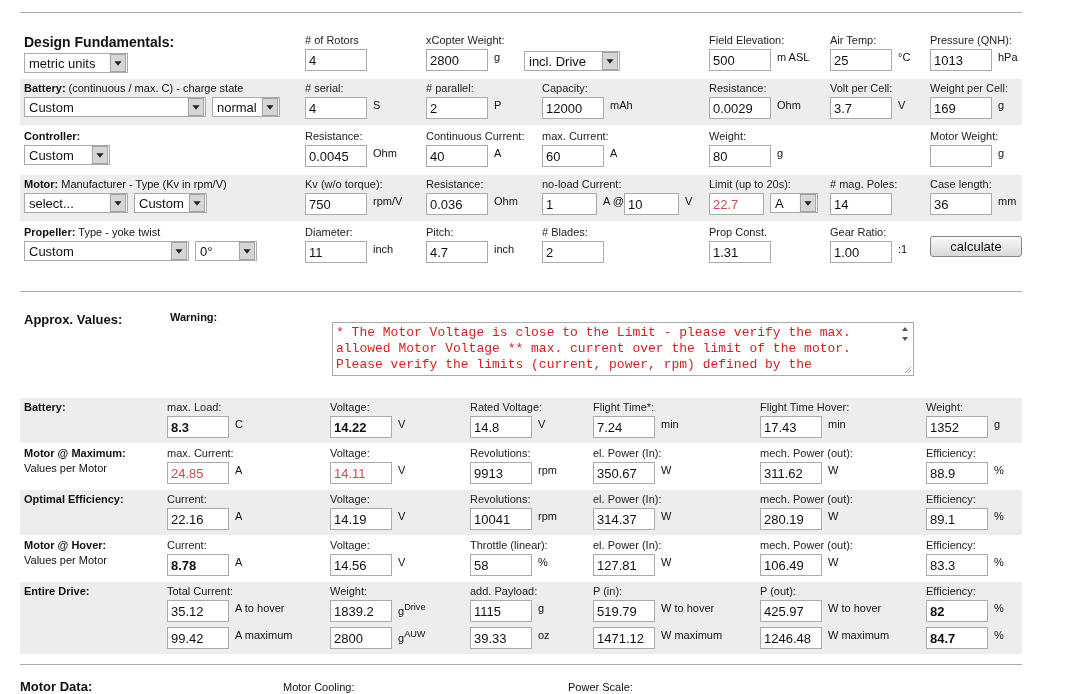  What do you see at coordinates (573, 156) in the screenshot?
I see `input-field: 60` at bounding box center [573, 156].